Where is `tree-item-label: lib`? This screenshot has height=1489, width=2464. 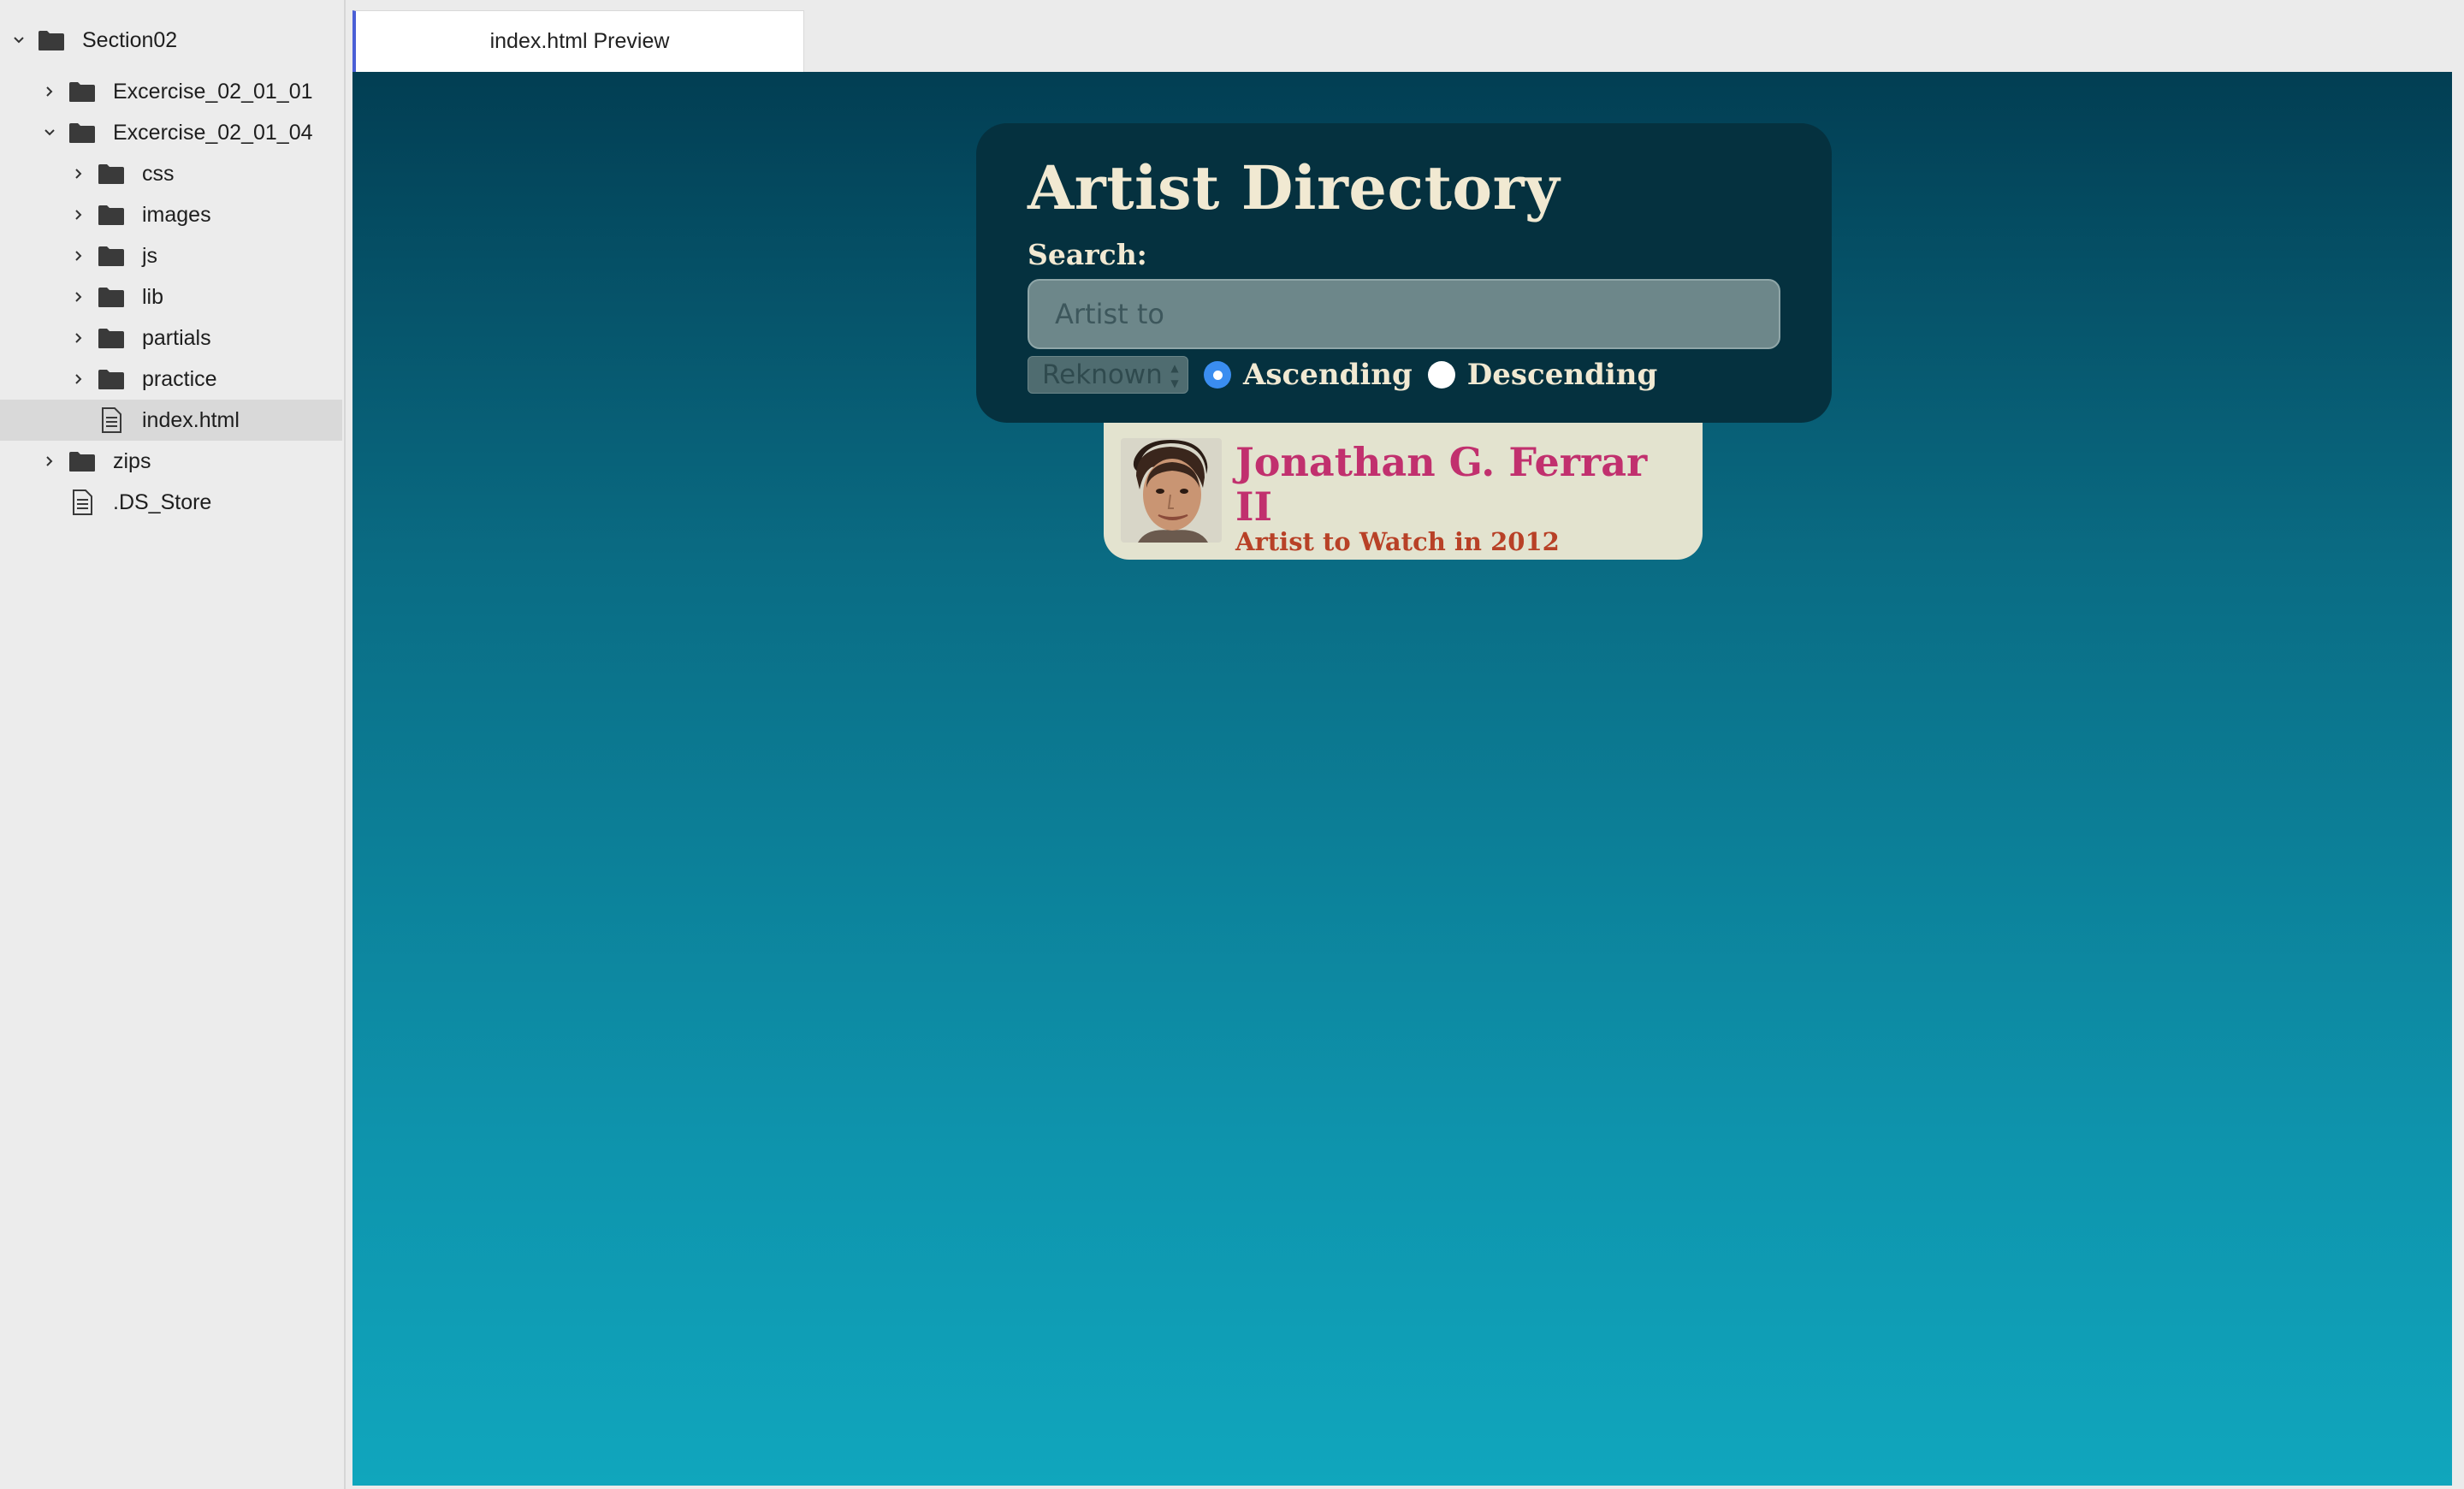 tree-item-label: lib is located at coordinates (153, 297).